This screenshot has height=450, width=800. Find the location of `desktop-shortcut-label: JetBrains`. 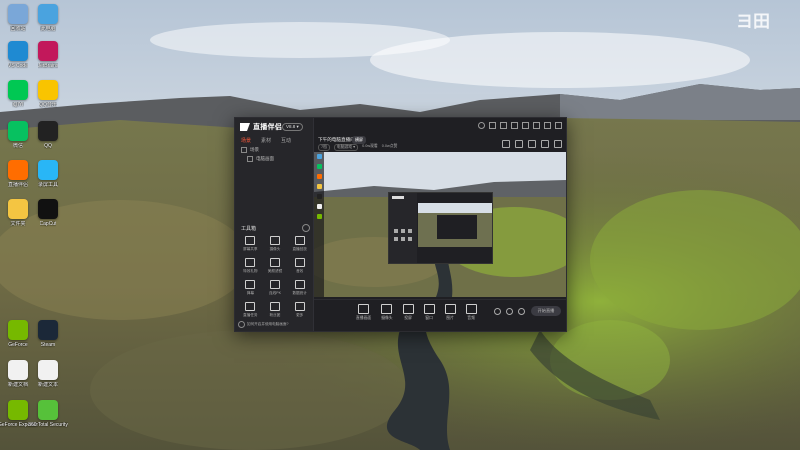

desktop-shortcut-label: JetBrains is located at coordinates (48, 66).